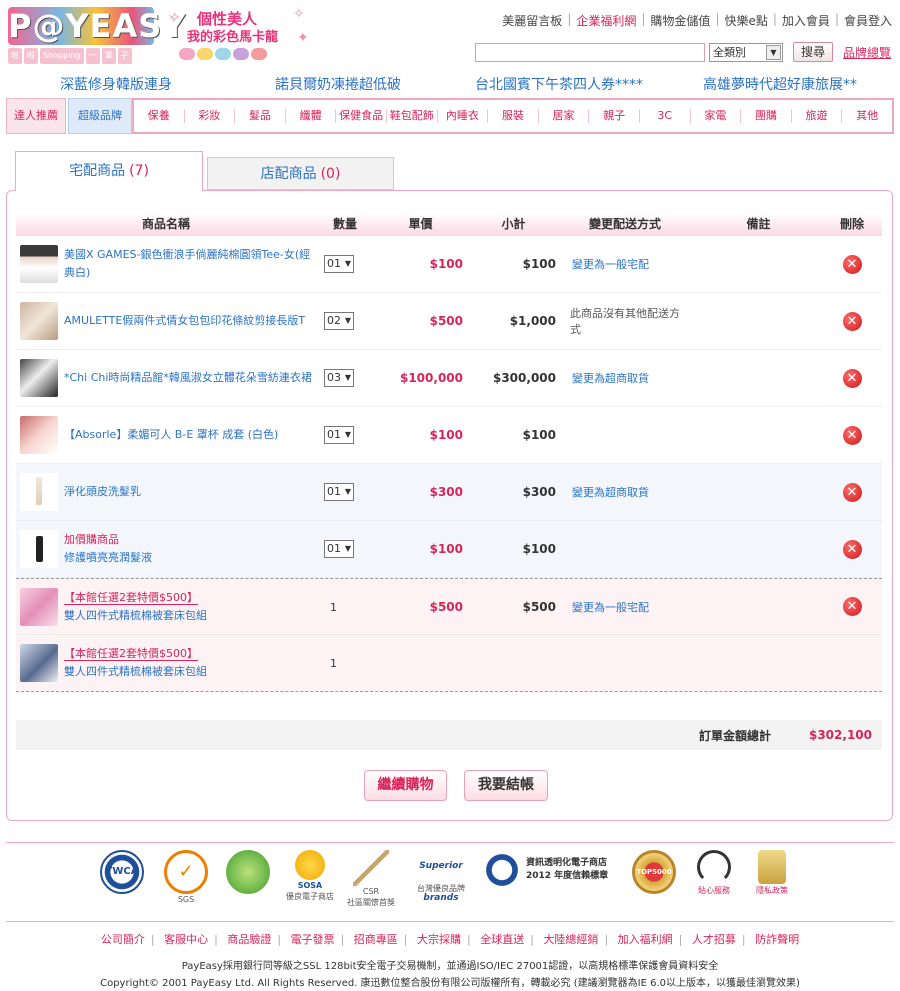  Describe the element at coordinates (645, 939) in the screenshot. I see `footer-link: 加入福利網` at that location.